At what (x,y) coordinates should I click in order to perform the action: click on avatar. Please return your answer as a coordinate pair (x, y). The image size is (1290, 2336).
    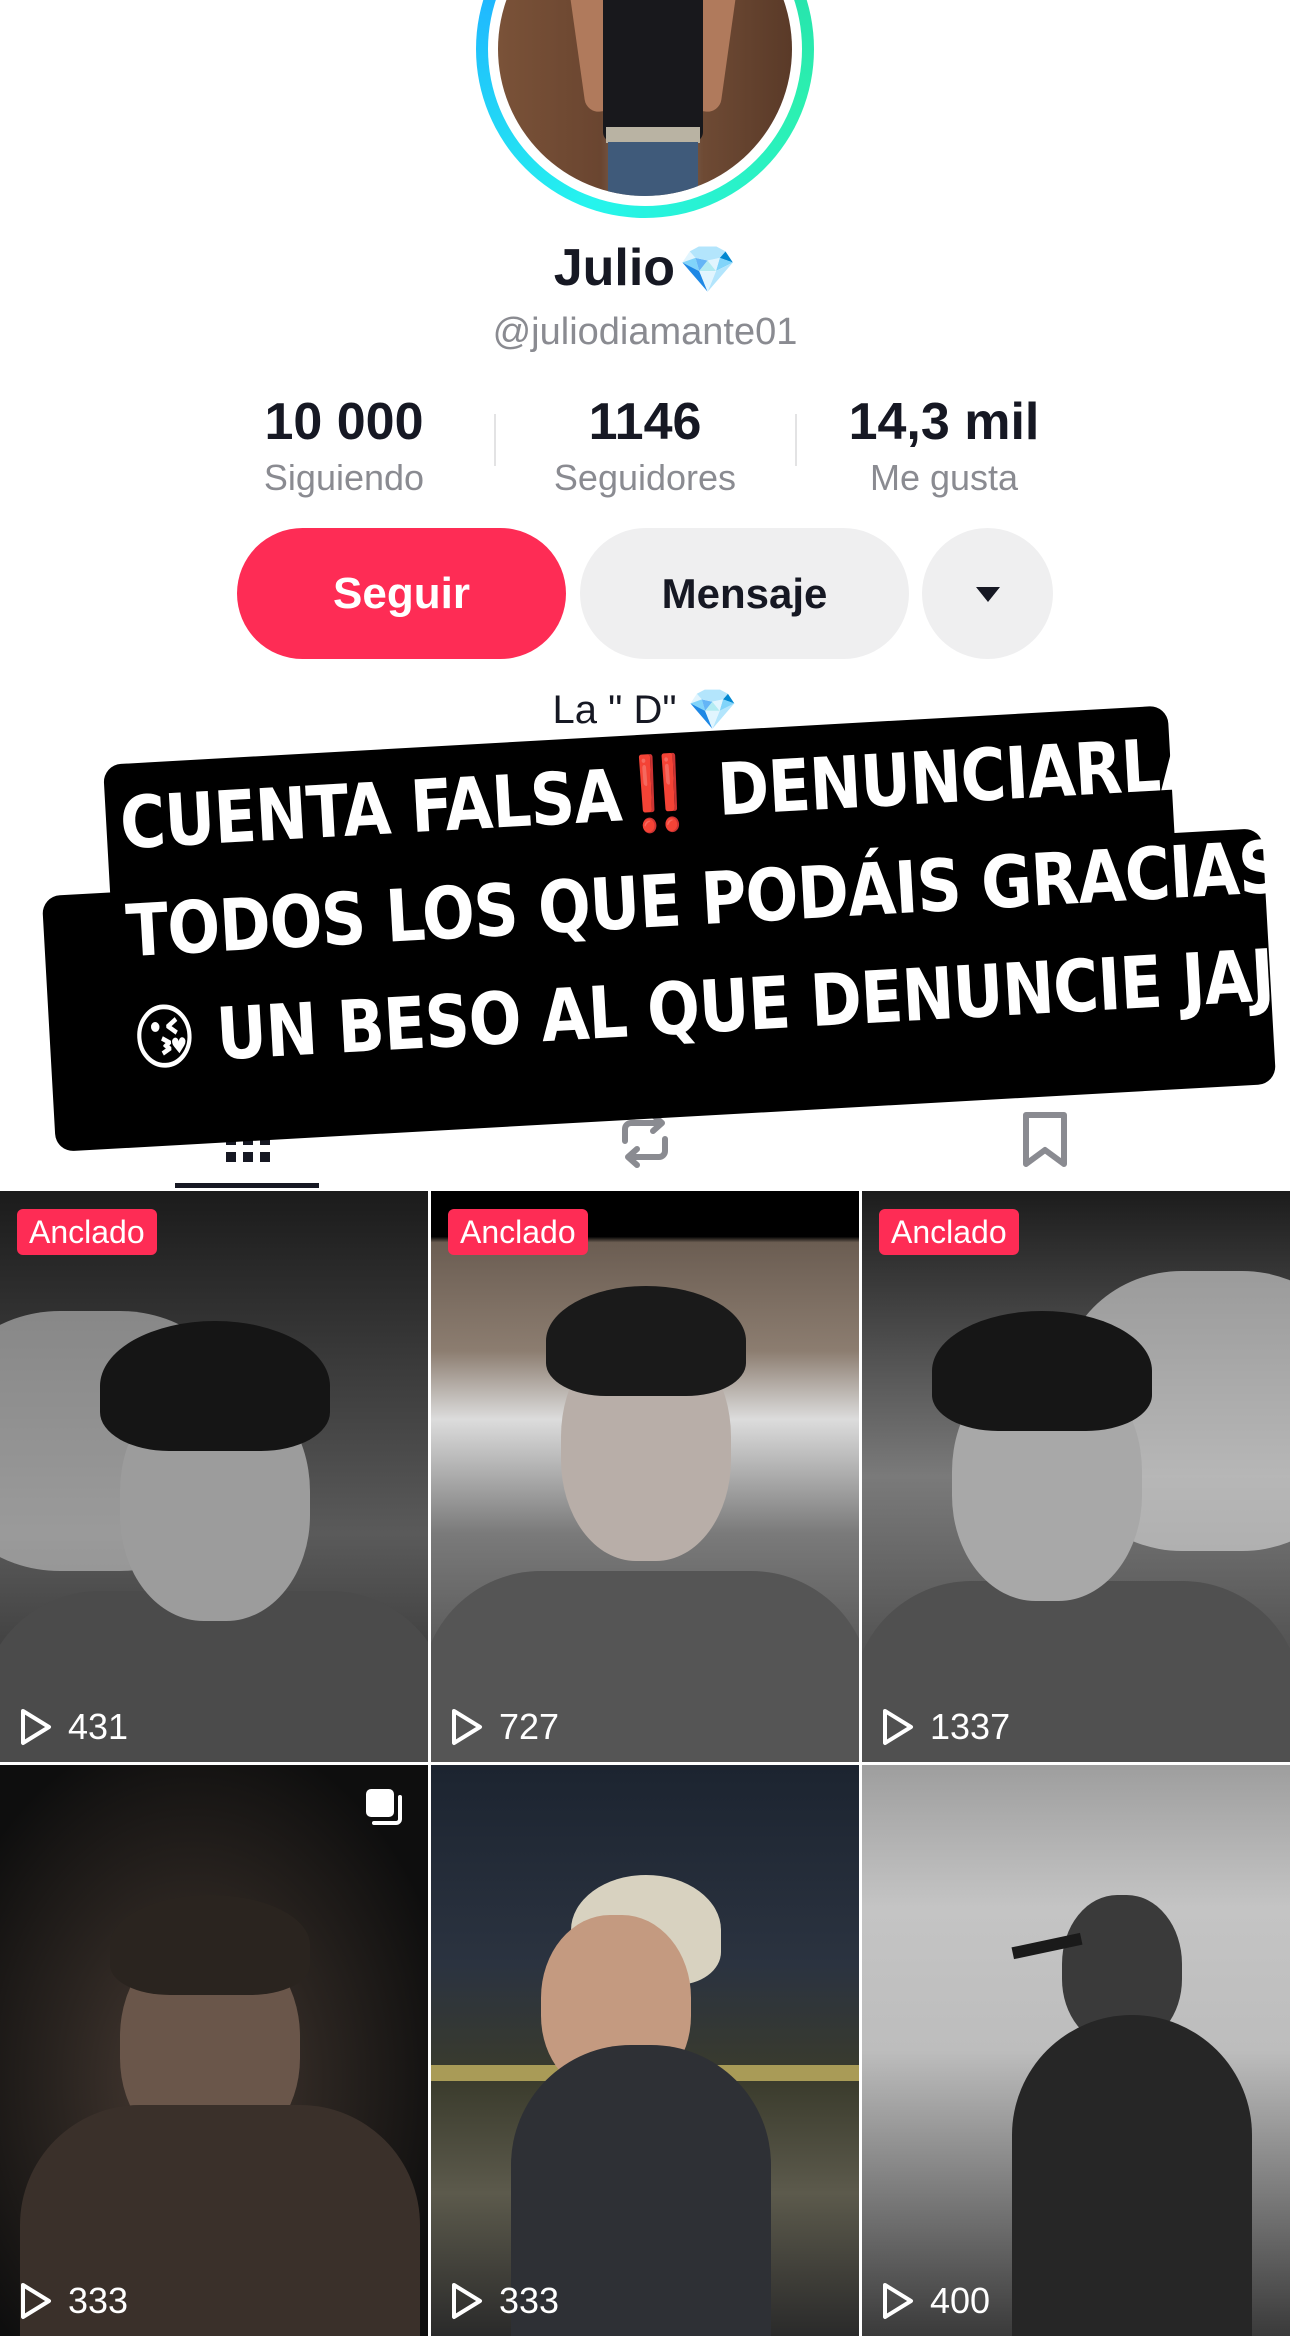
    Looking at the image, I should click on (645, 109).